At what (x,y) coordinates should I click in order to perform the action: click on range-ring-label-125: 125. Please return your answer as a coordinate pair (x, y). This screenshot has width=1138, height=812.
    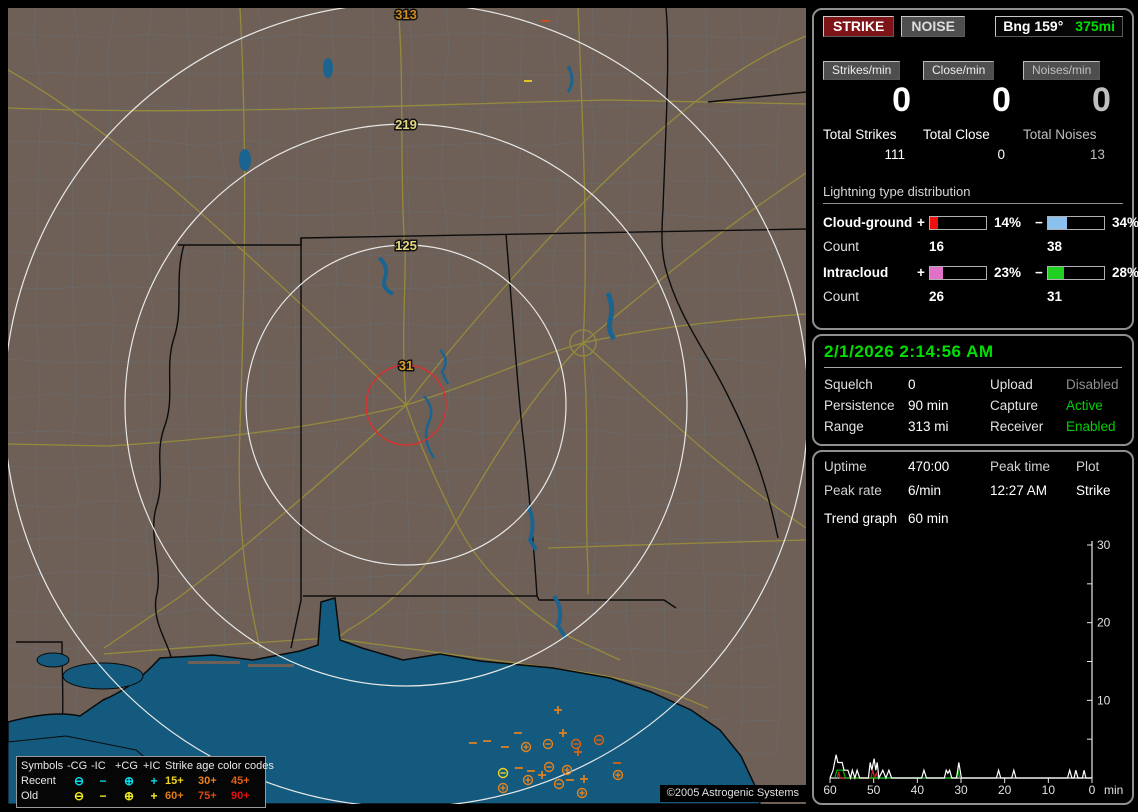
    Looking at the image, I should click on (406, 245).